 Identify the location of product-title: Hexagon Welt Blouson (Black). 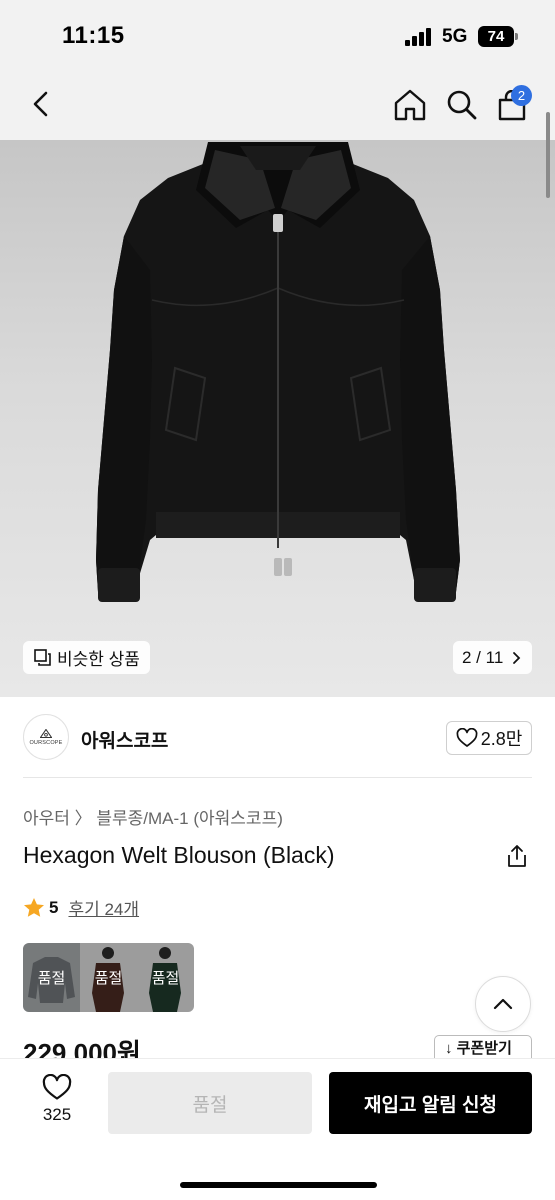
(179, 855).